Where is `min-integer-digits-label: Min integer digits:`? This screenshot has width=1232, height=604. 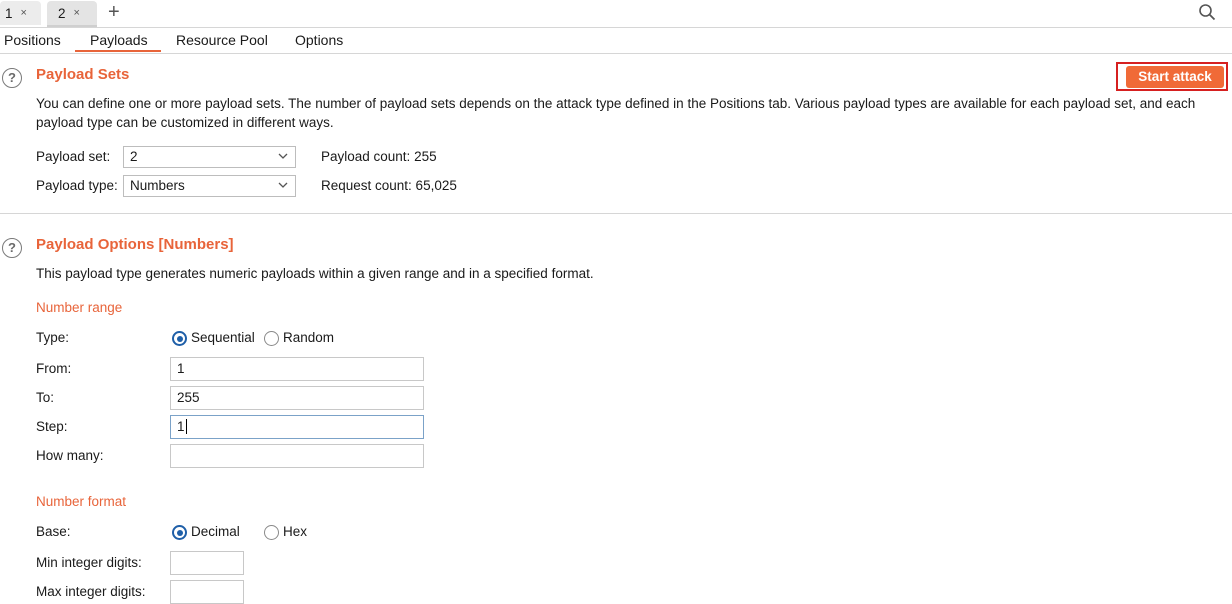
min-integer-digits-label: Min integer digits: is located at coordinates (89, 562).